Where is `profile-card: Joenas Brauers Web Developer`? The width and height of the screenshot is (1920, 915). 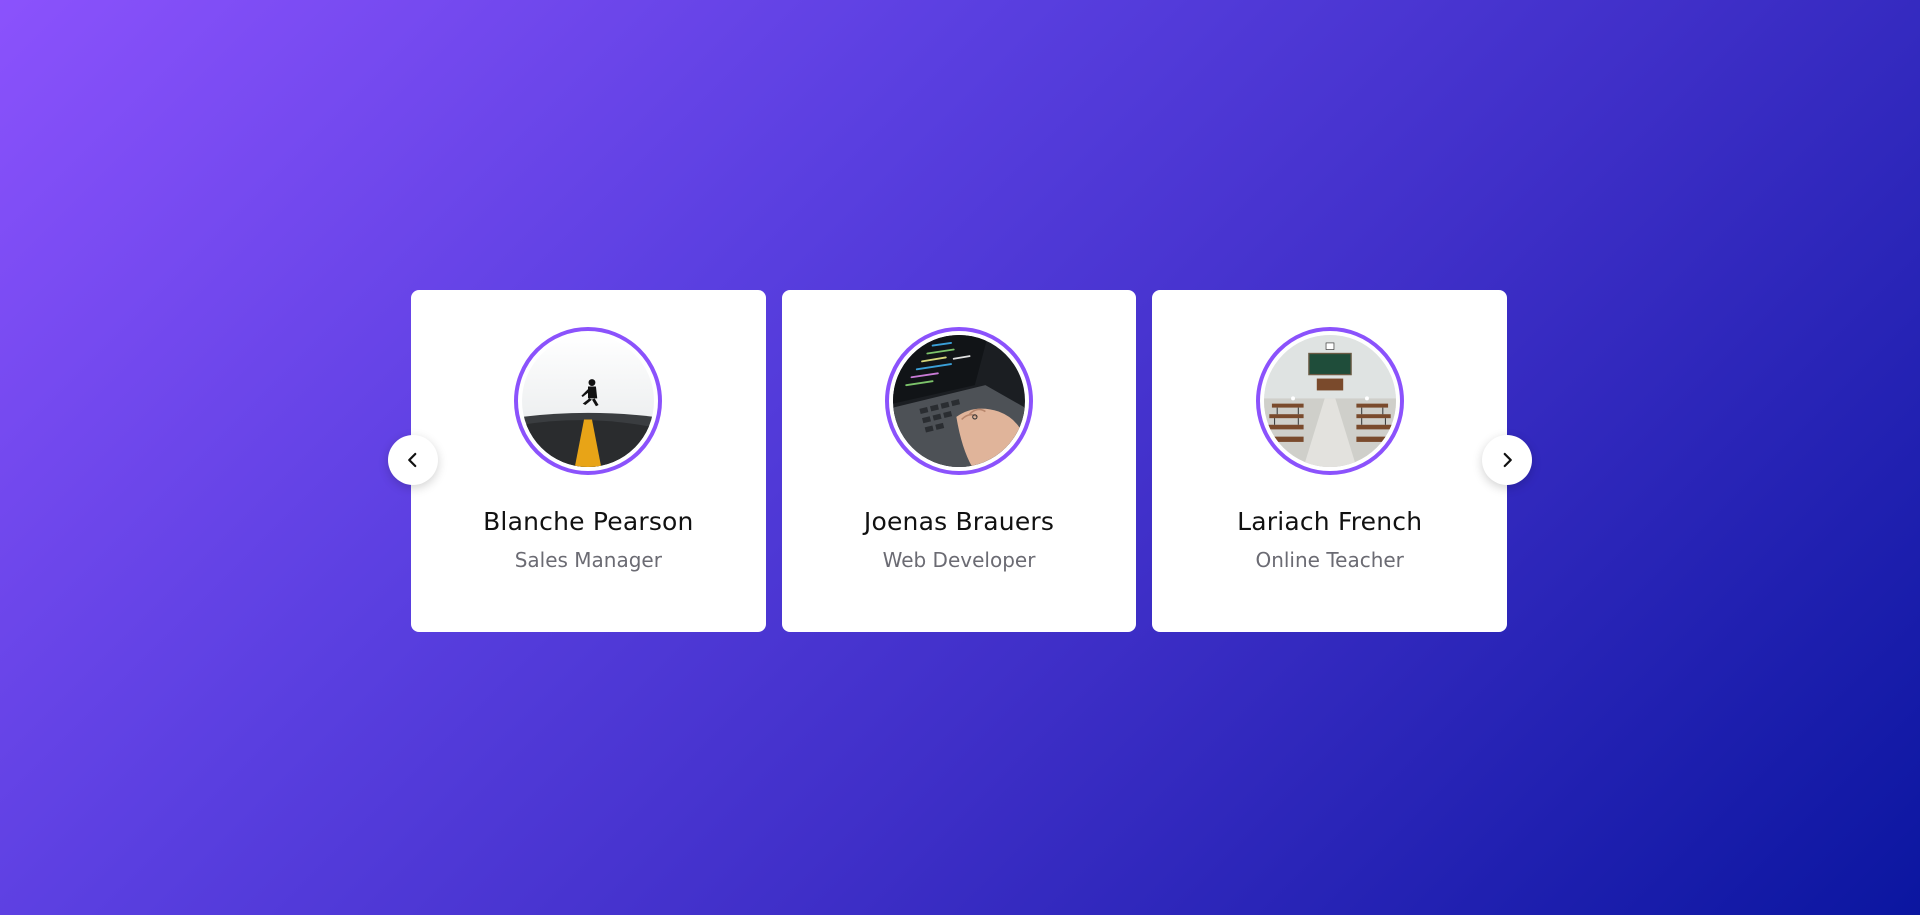 profile-card: Joenas Brauers Web Developer is located at coordinates (959, 461).